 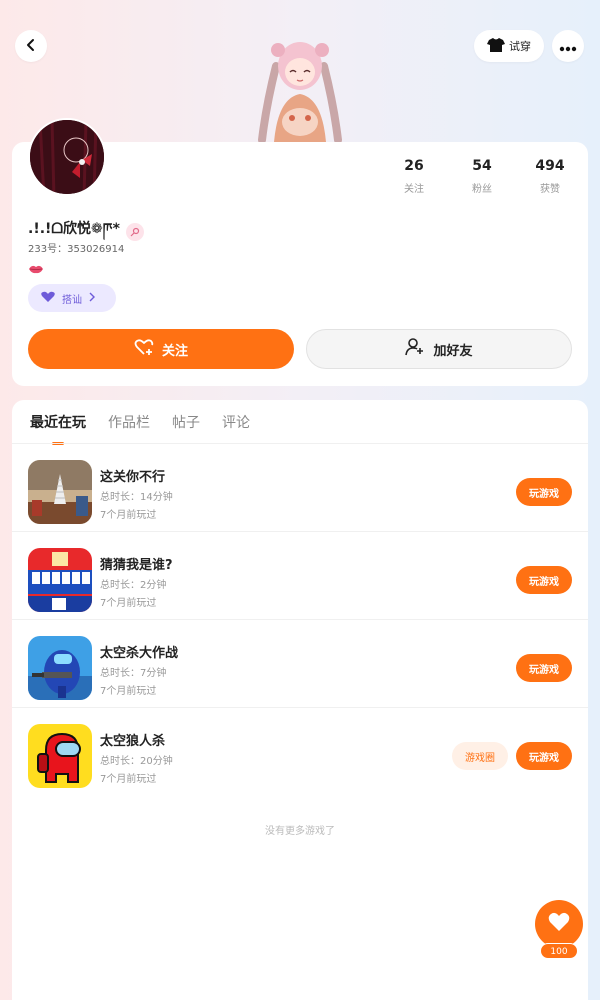 What do you see at coordinates (133, 585) in the screenshot?
I see `game-duration: 总时长：2分钟` at bounding box center [133, 585].